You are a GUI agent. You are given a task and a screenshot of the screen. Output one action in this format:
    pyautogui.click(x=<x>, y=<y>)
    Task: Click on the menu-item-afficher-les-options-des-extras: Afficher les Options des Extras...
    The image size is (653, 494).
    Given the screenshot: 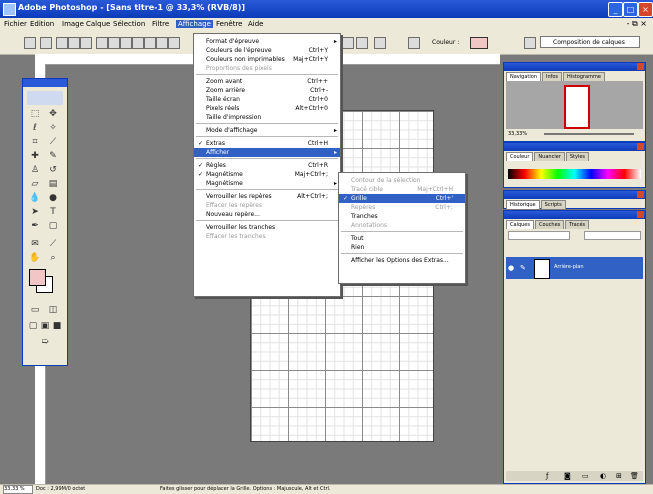 What is the action you would take?
    pyautogui.click(x=402, y=260)
    